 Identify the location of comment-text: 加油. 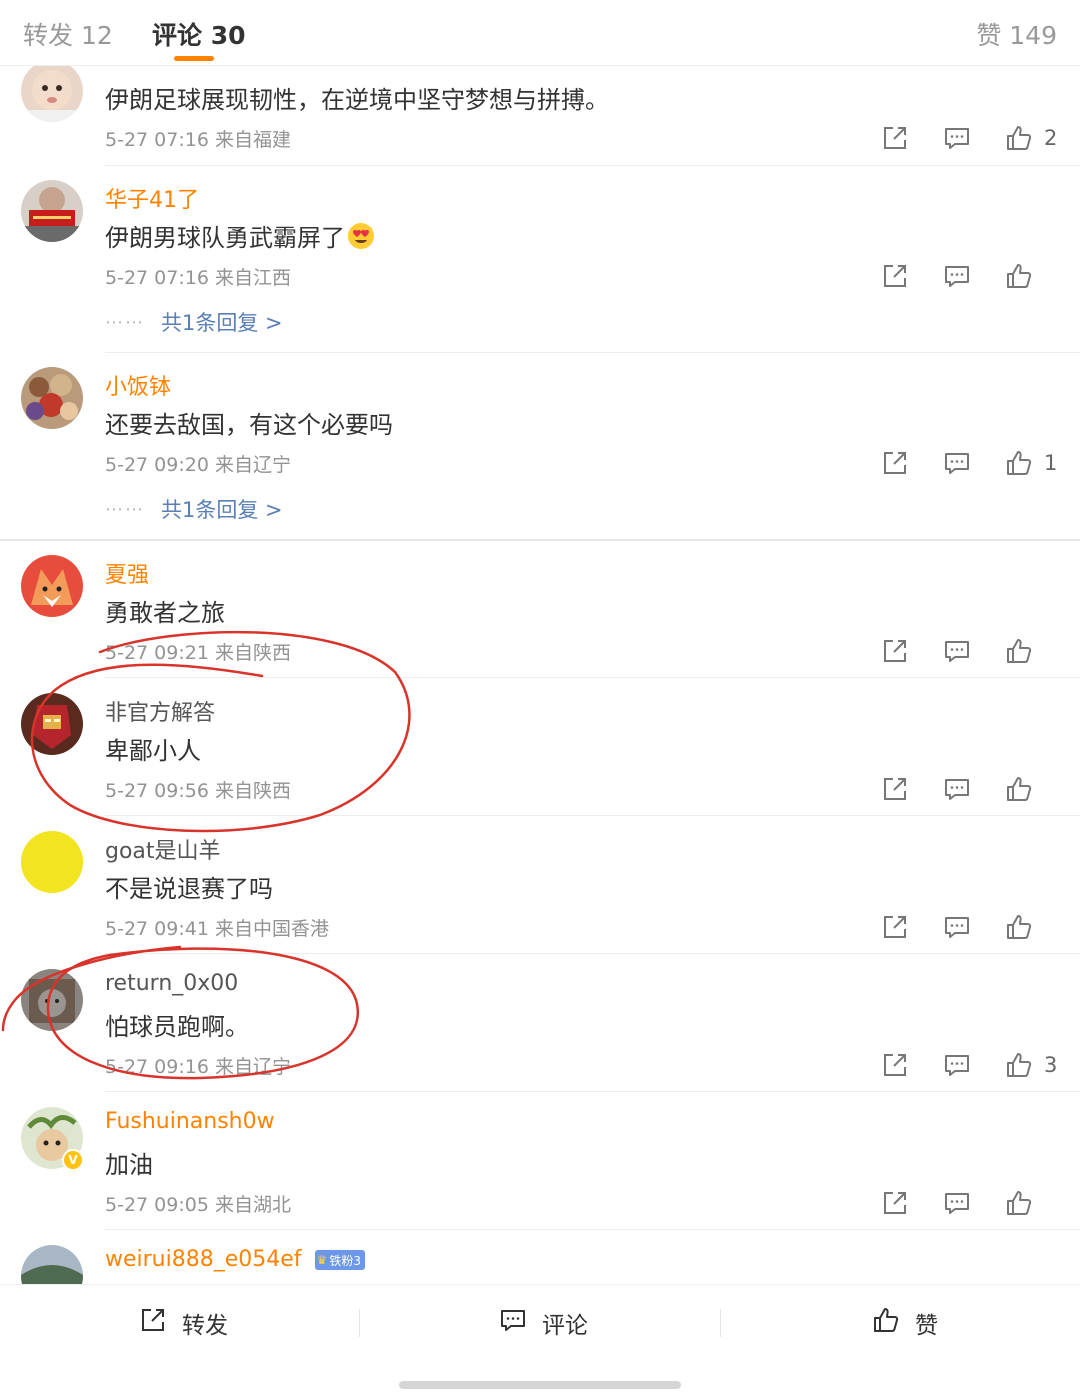
(129, 1165).